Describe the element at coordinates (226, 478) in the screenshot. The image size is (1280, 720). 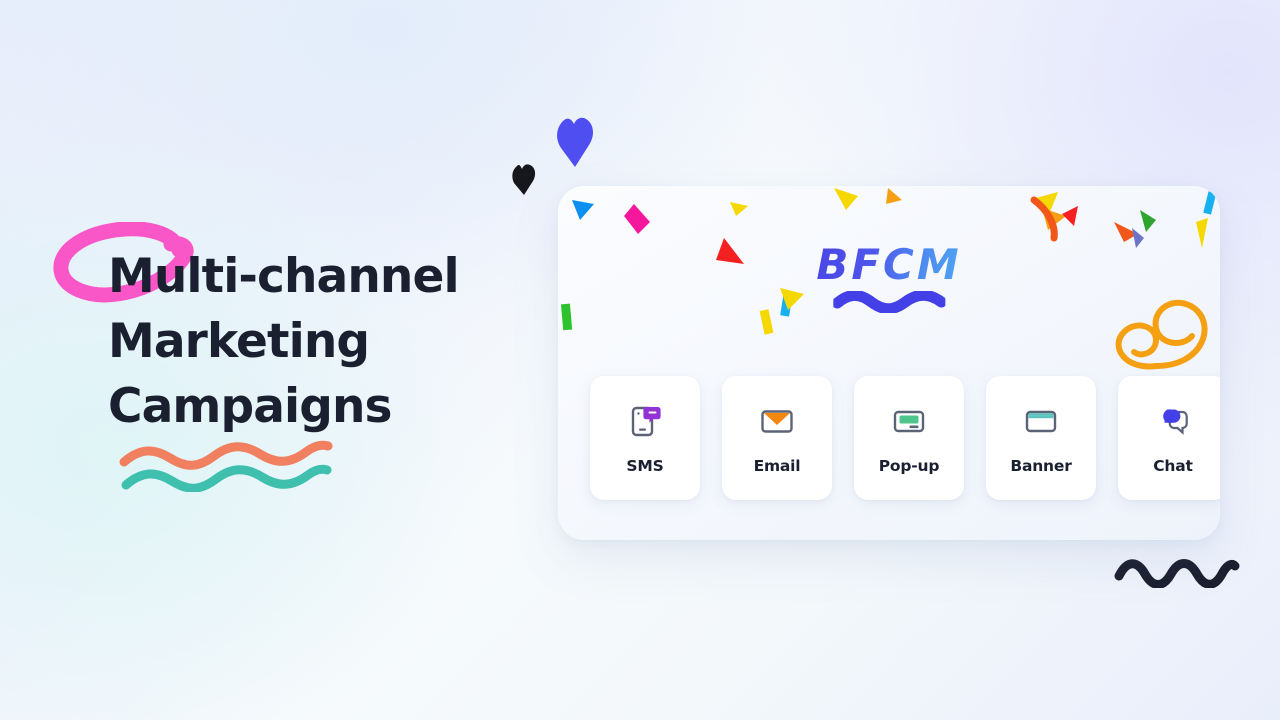
I see `teal-wave-underline` at that location.